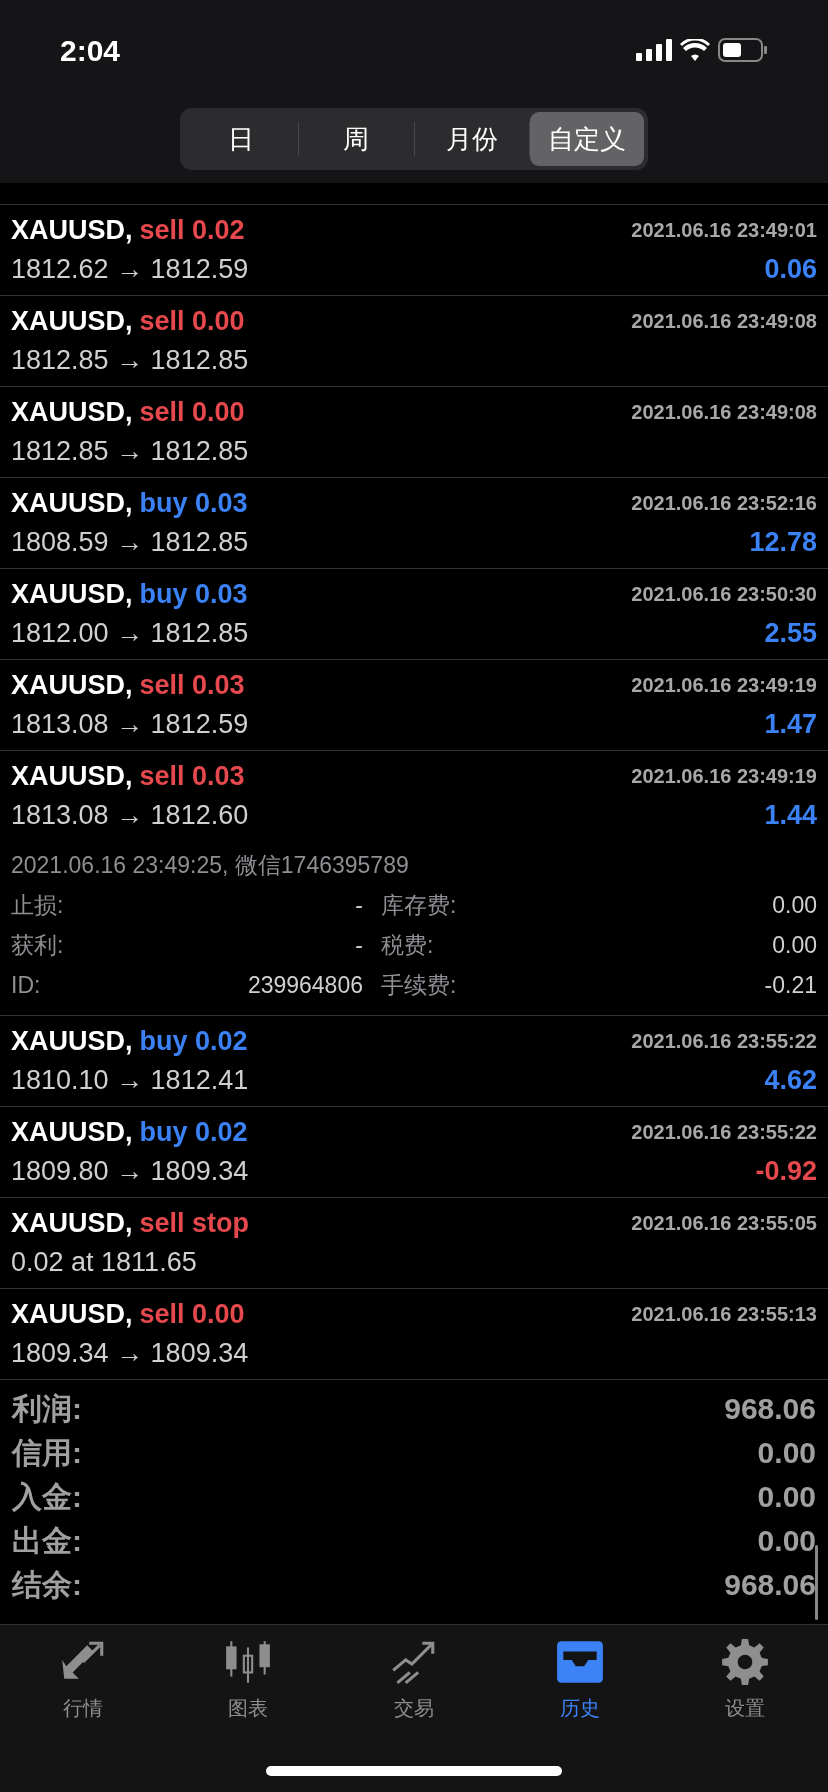  Describe the element at coordinates (790, 985) in the screenshot. I see `field-value: -0.21` at that location.